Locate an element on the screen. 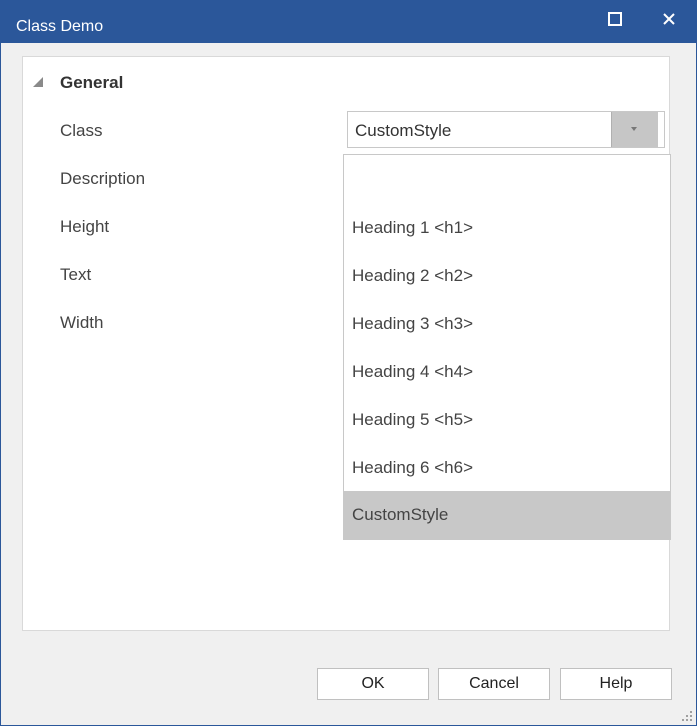 The image size is (697, 726). collapse-triangle-icon is located at coordinates (38, 82).